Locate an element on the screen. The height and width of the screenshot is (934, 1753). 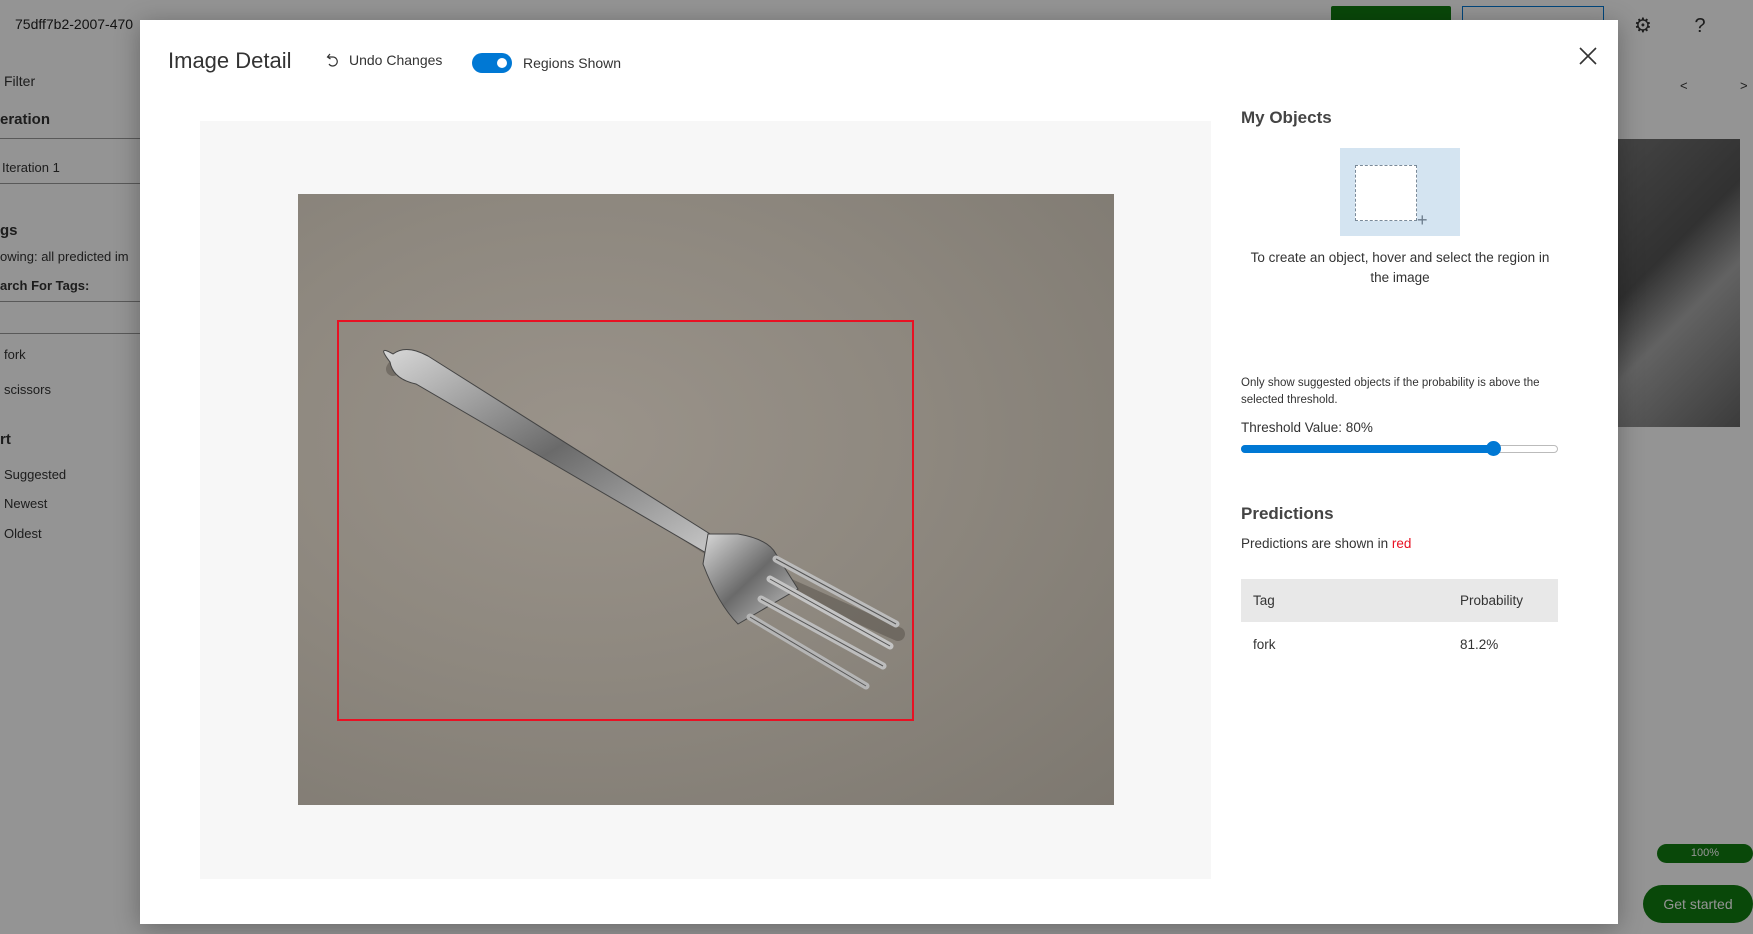
column-header-probability: Probability is located at coordinates (1503, 600).